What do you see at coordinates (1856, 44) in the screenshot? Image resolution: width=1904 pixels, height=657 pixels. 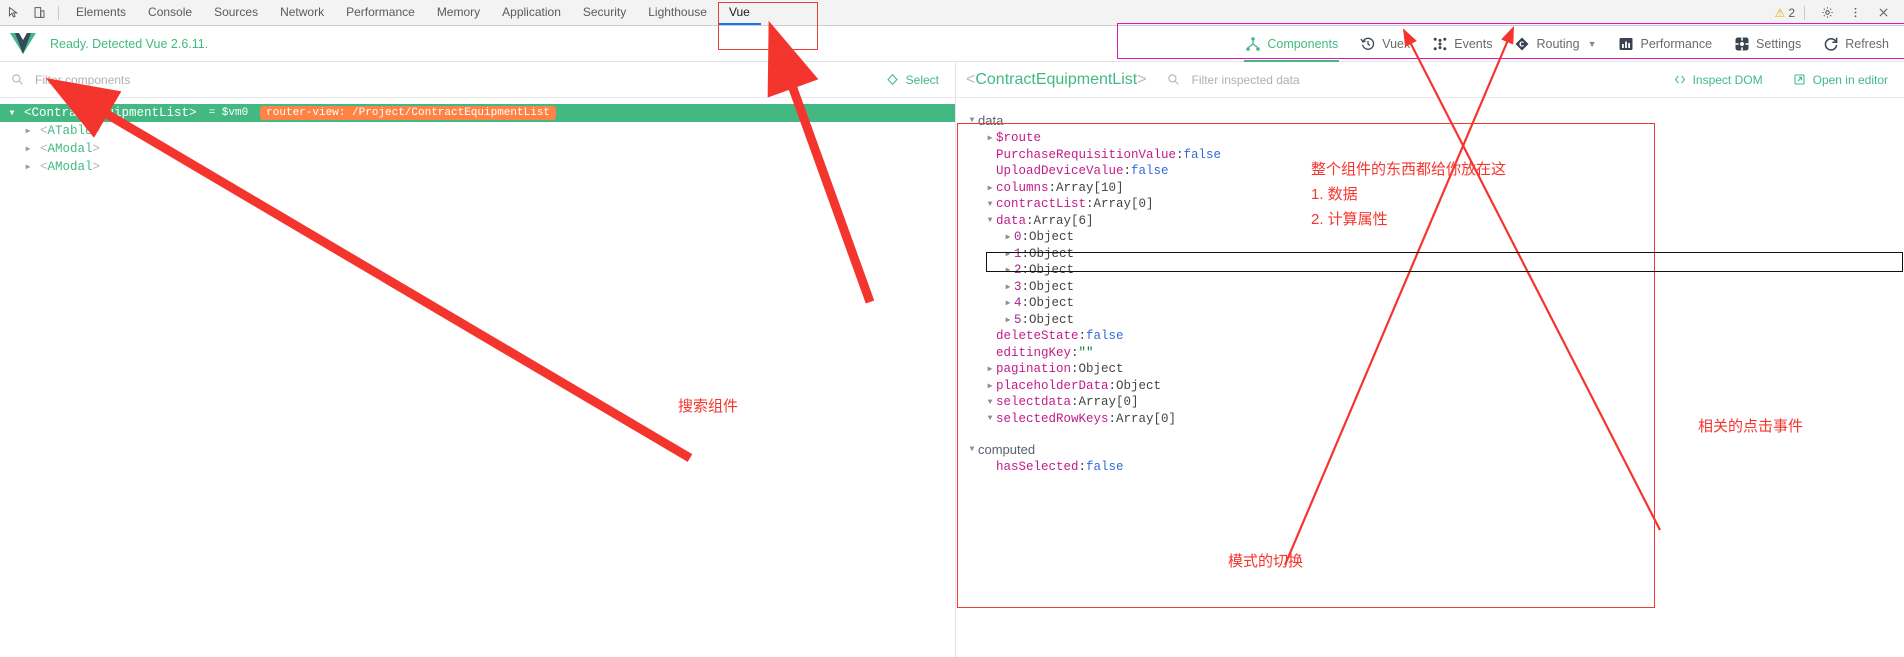 I see `vue-nav-refresh: Refresh` at bounding box center [1856, 44].